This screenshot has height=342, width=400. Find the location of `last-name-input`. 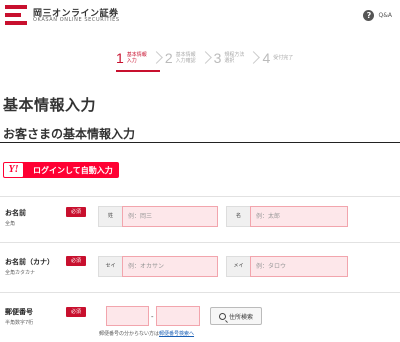

last-name-input is located at coordinates (170, 216).